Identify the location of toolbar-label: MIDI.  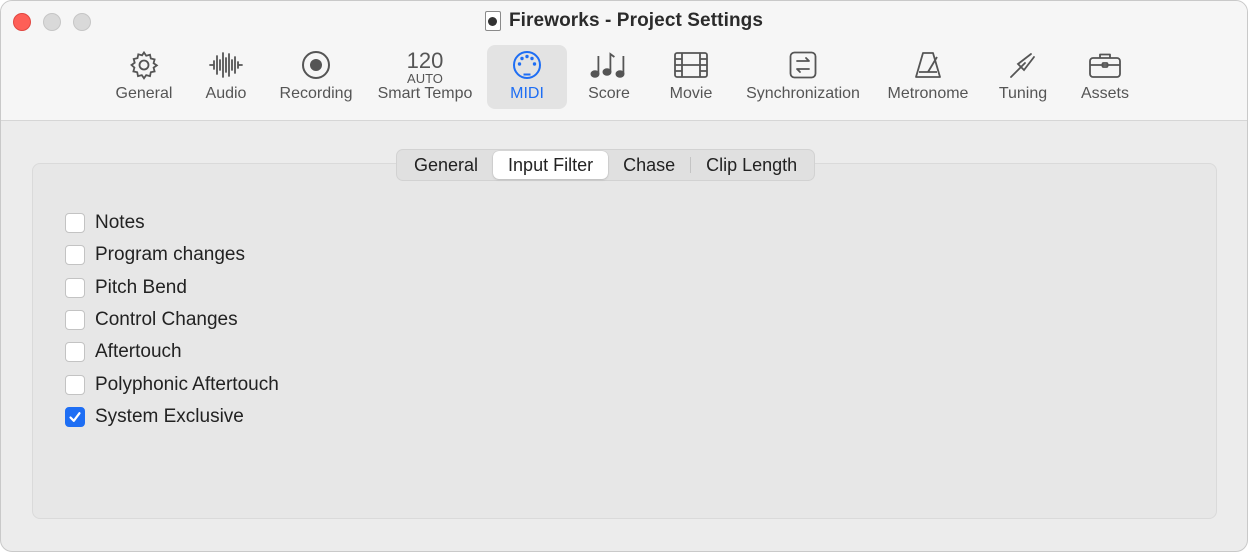
(527, 93).